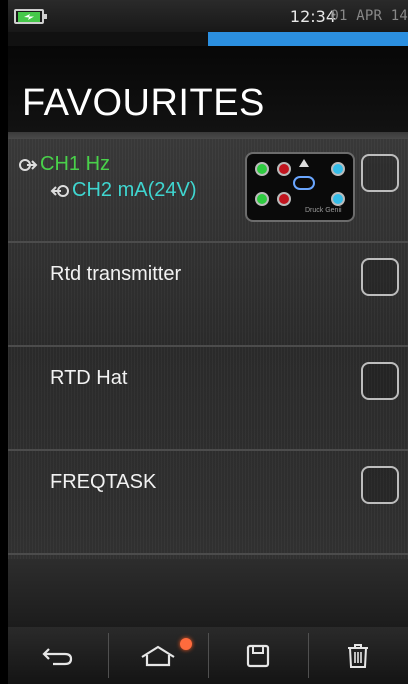 This screenshot has height=684, width=408. What do you see at coordinates (369, 16) in the screenshot?
I see `date: 01 APR 14` at bounding box center [369, 16].